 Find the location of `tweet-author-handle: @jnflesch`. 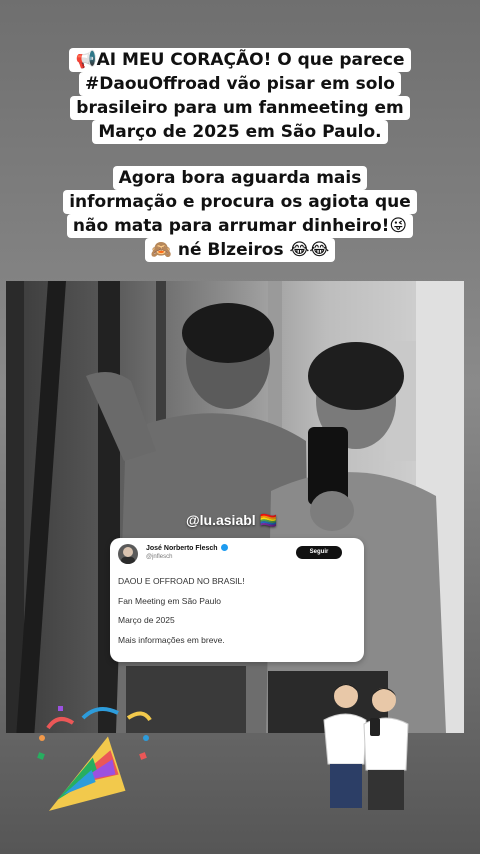

tweet-author-handle: @jnflesch is located at coordinates (159, 557).